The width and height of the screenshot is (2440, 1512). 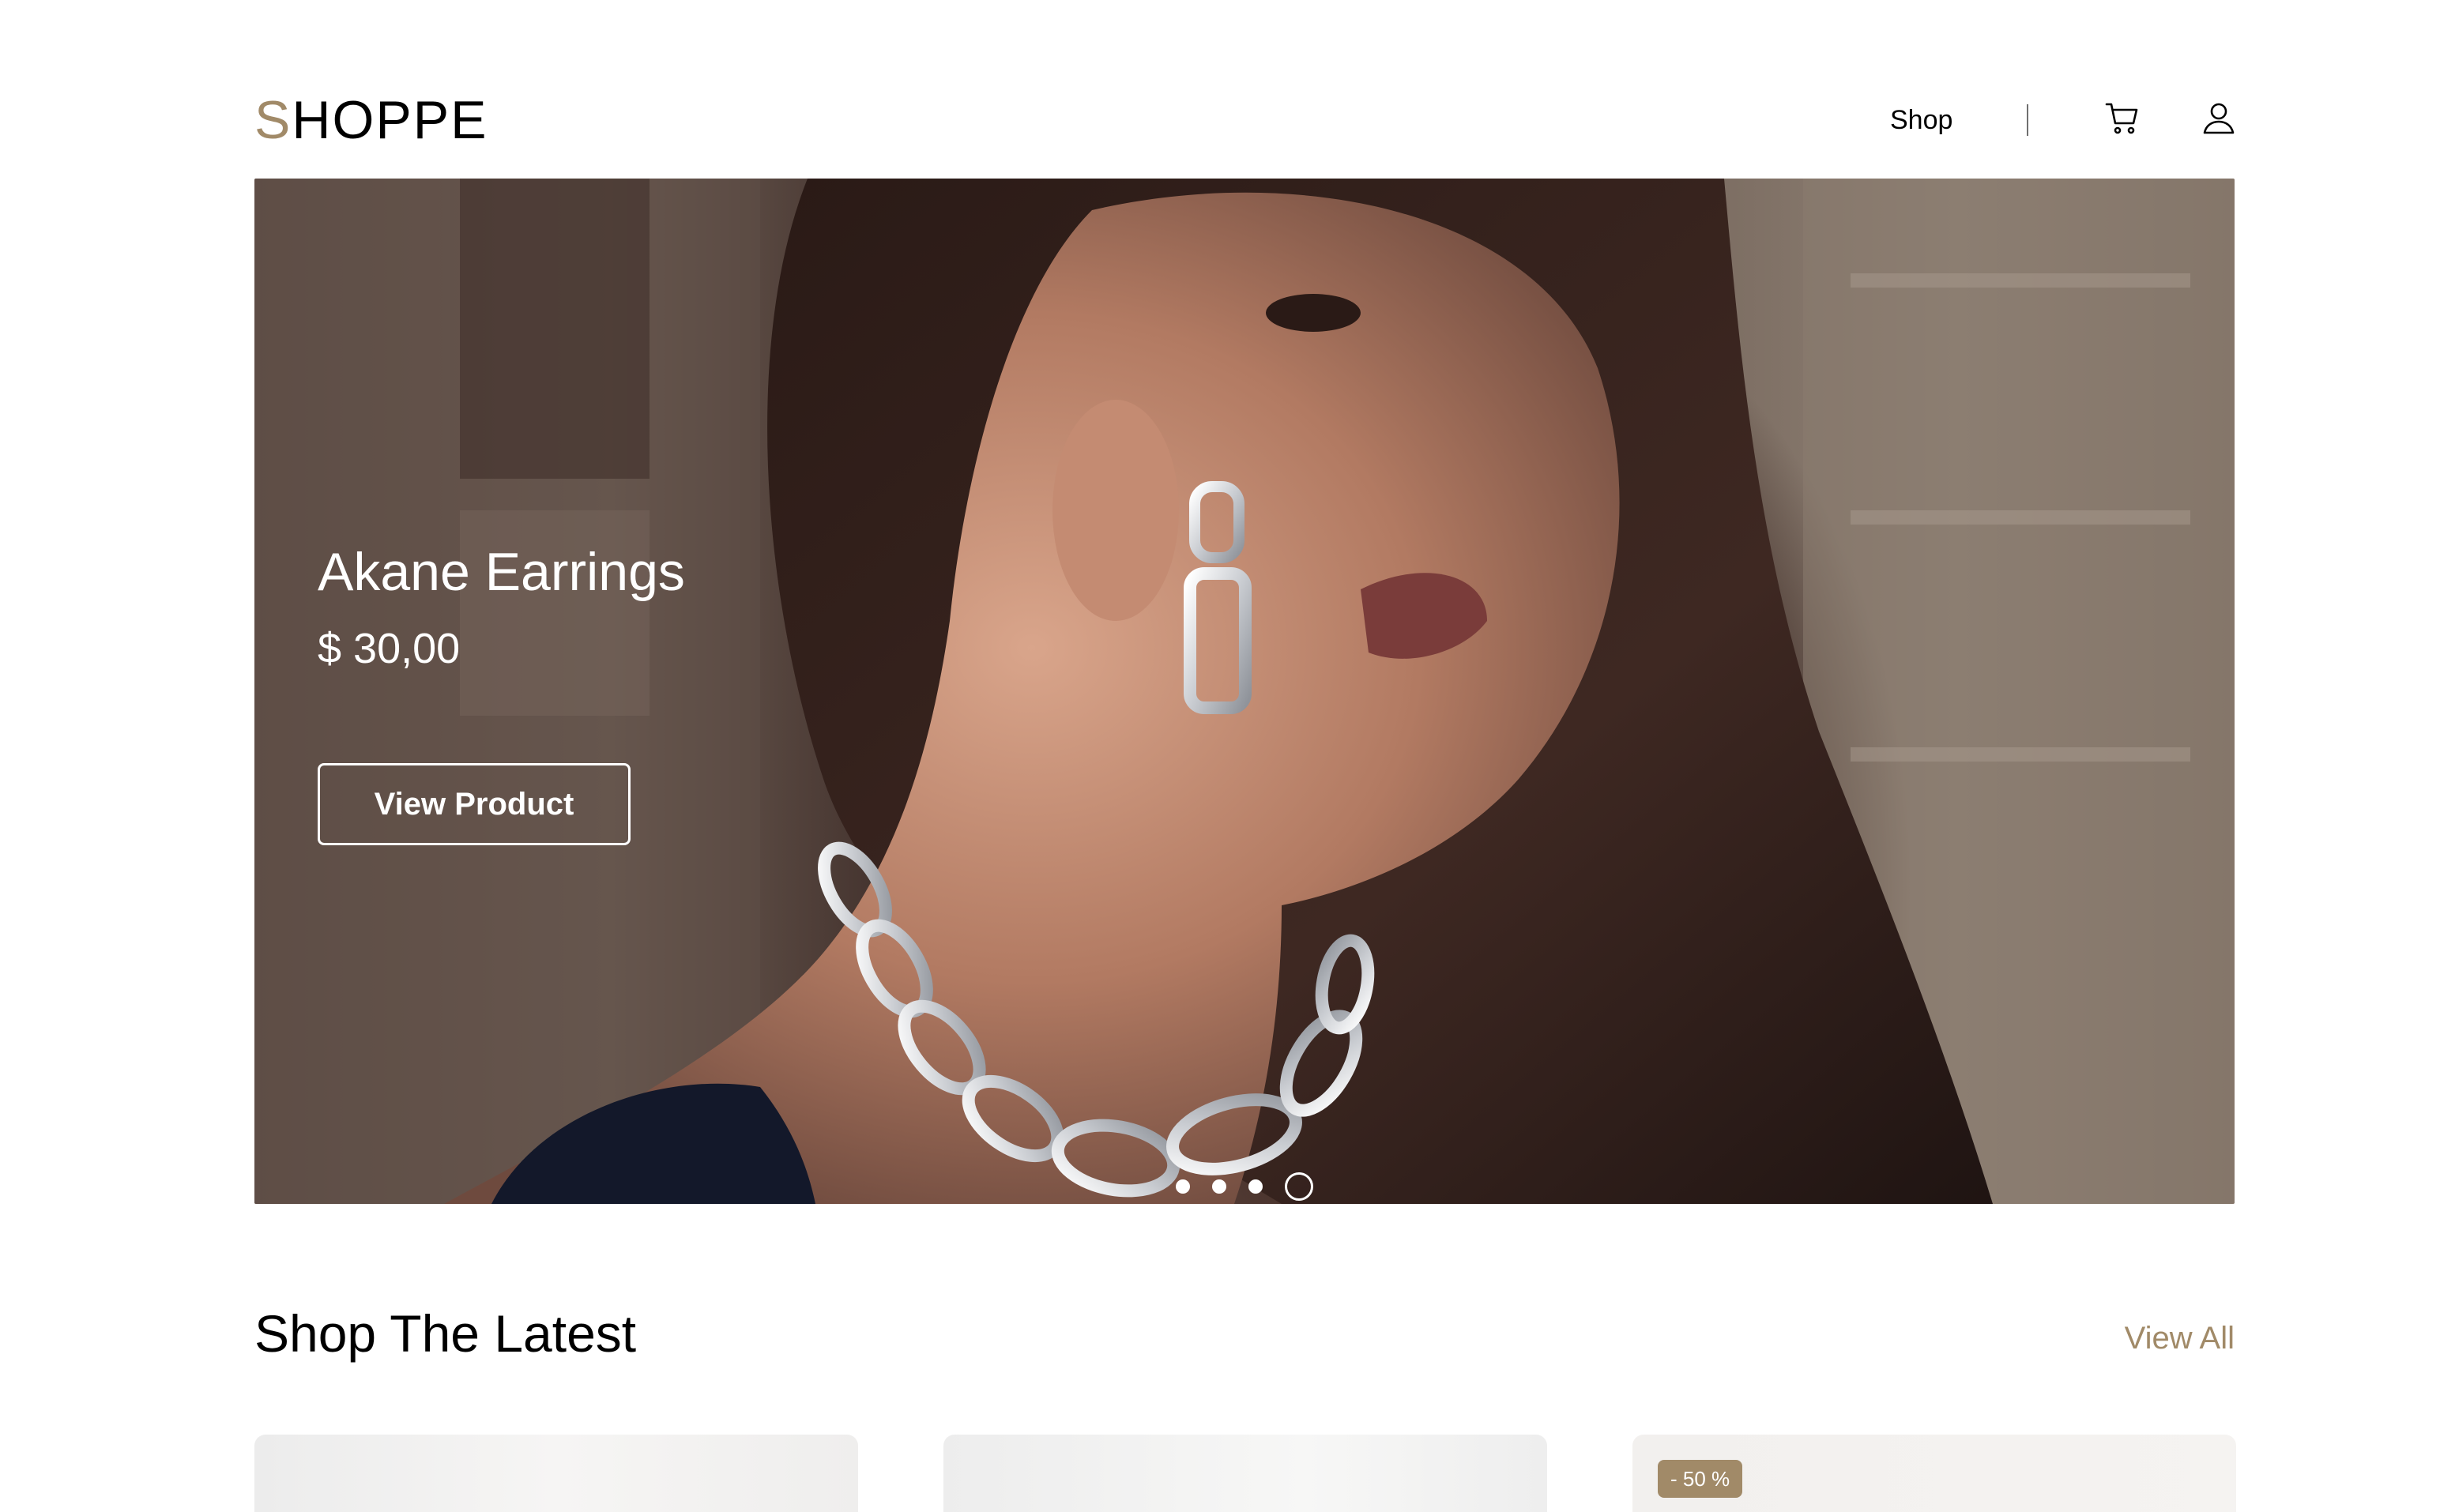 What do you see at coordinates (1701, 1479) in the screenshot?
I see `discount-badge: - 50 %` at bounding box center [1701, 1479].